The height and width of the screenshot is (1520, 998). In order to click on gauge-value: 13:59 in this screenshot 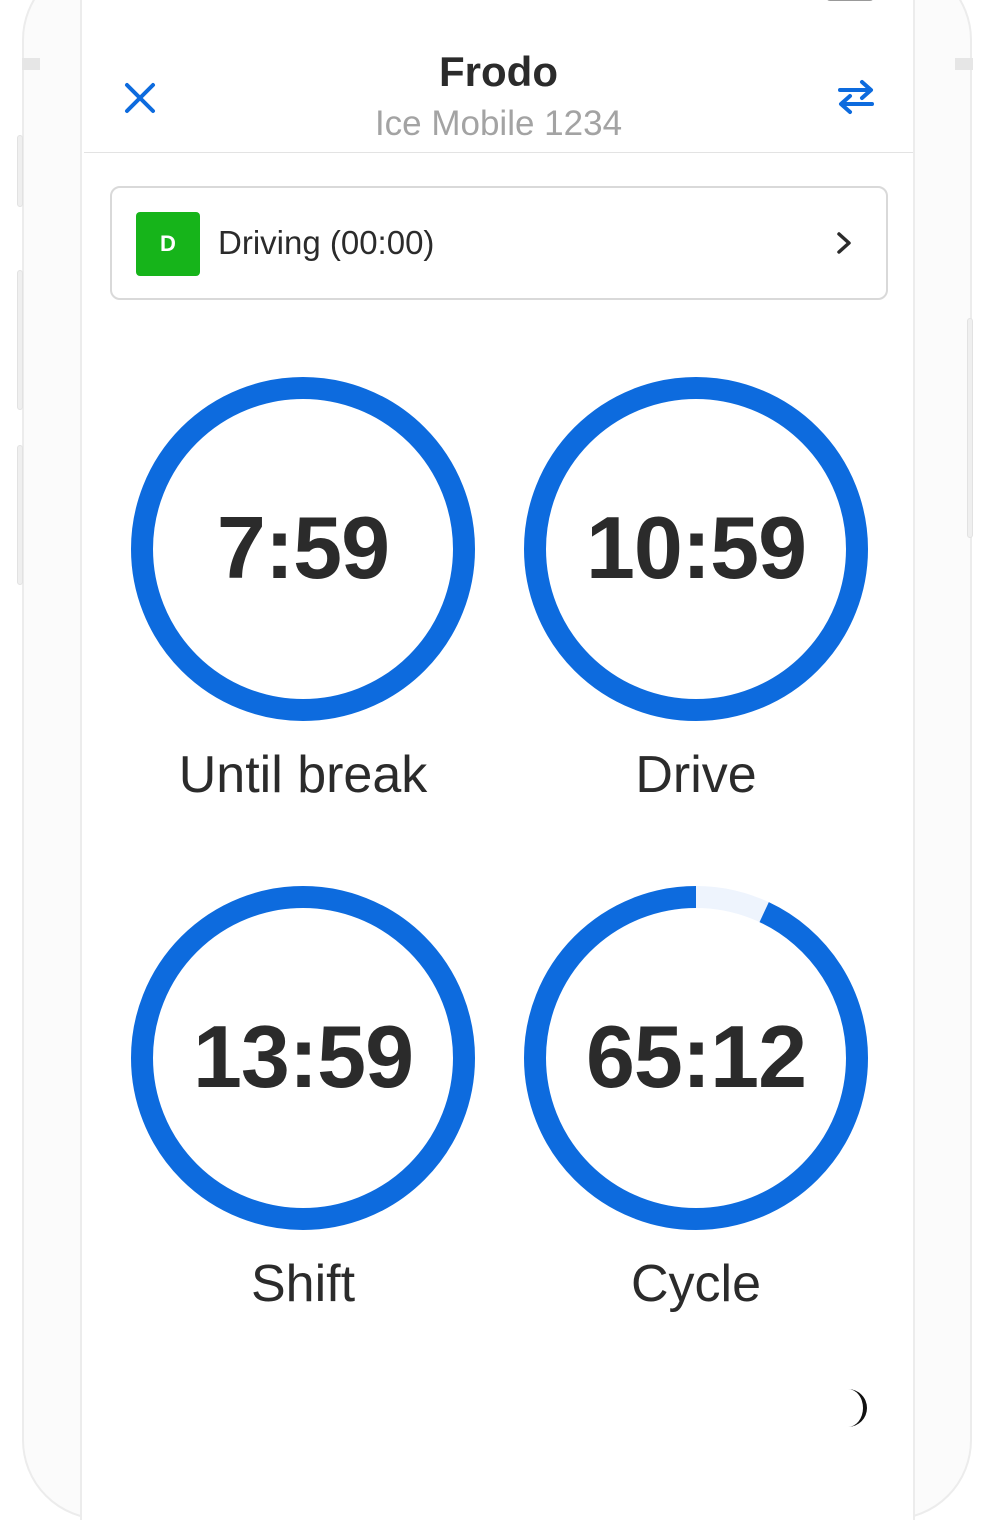, I will do `click(303, 1056)`.